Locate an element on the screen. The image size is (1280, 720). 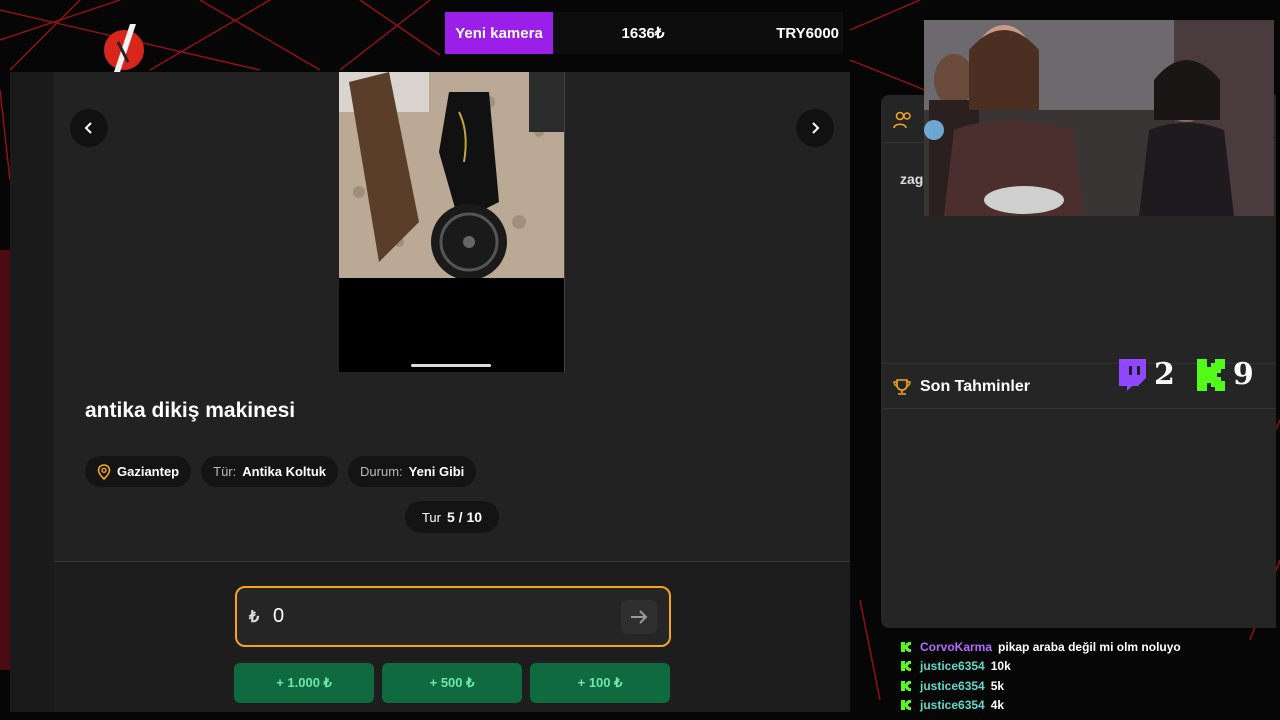
listing-title: antika dikiş makinesi is located at coordinates (190, 410).